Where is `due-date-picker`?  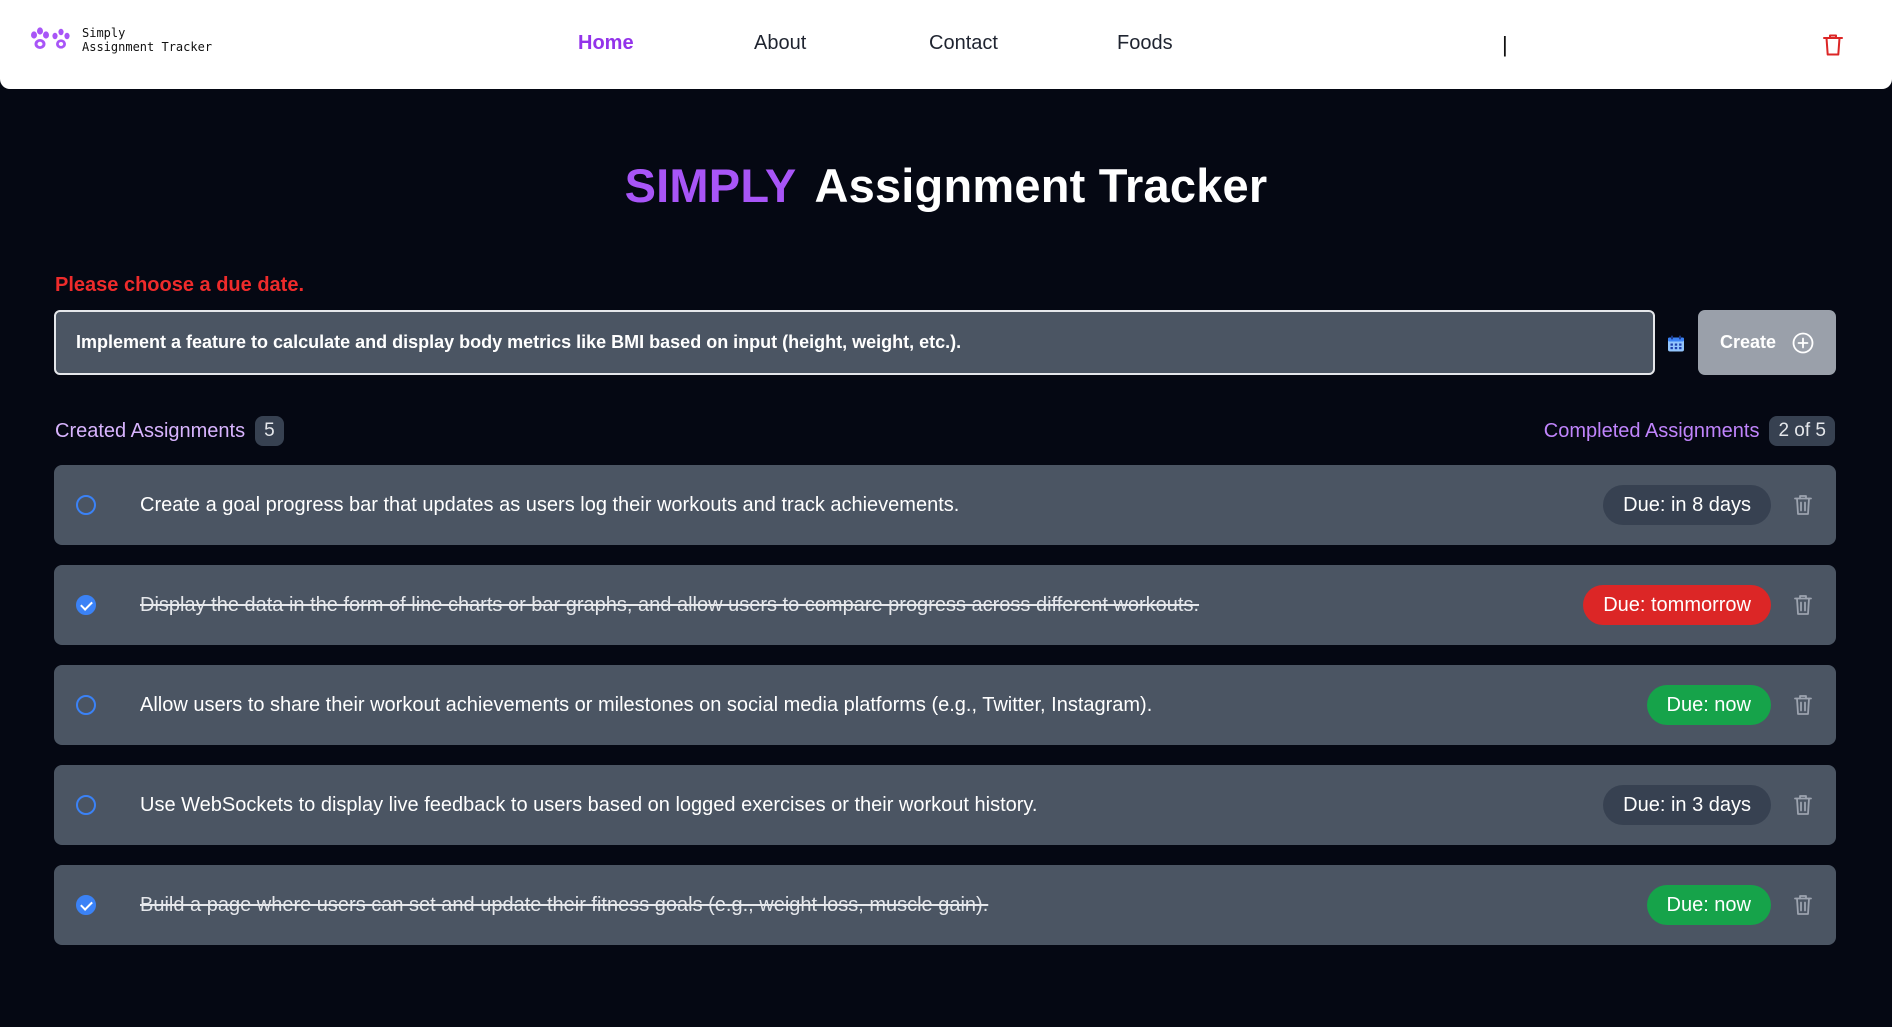
due-date-picker is located at coordinates (1676, 346).